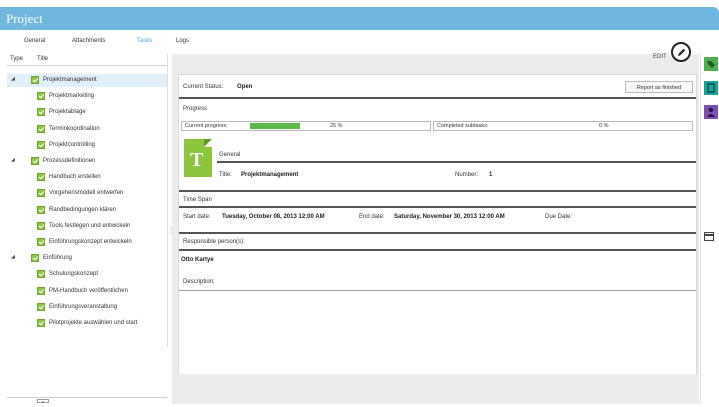 The width and height of the screenshot is (719, 407). What do you see at coordinates (463, 126) in the screenshot?
I see `completed-subtasks-label: Completed subtasks:` at bounding box center [463, 126].